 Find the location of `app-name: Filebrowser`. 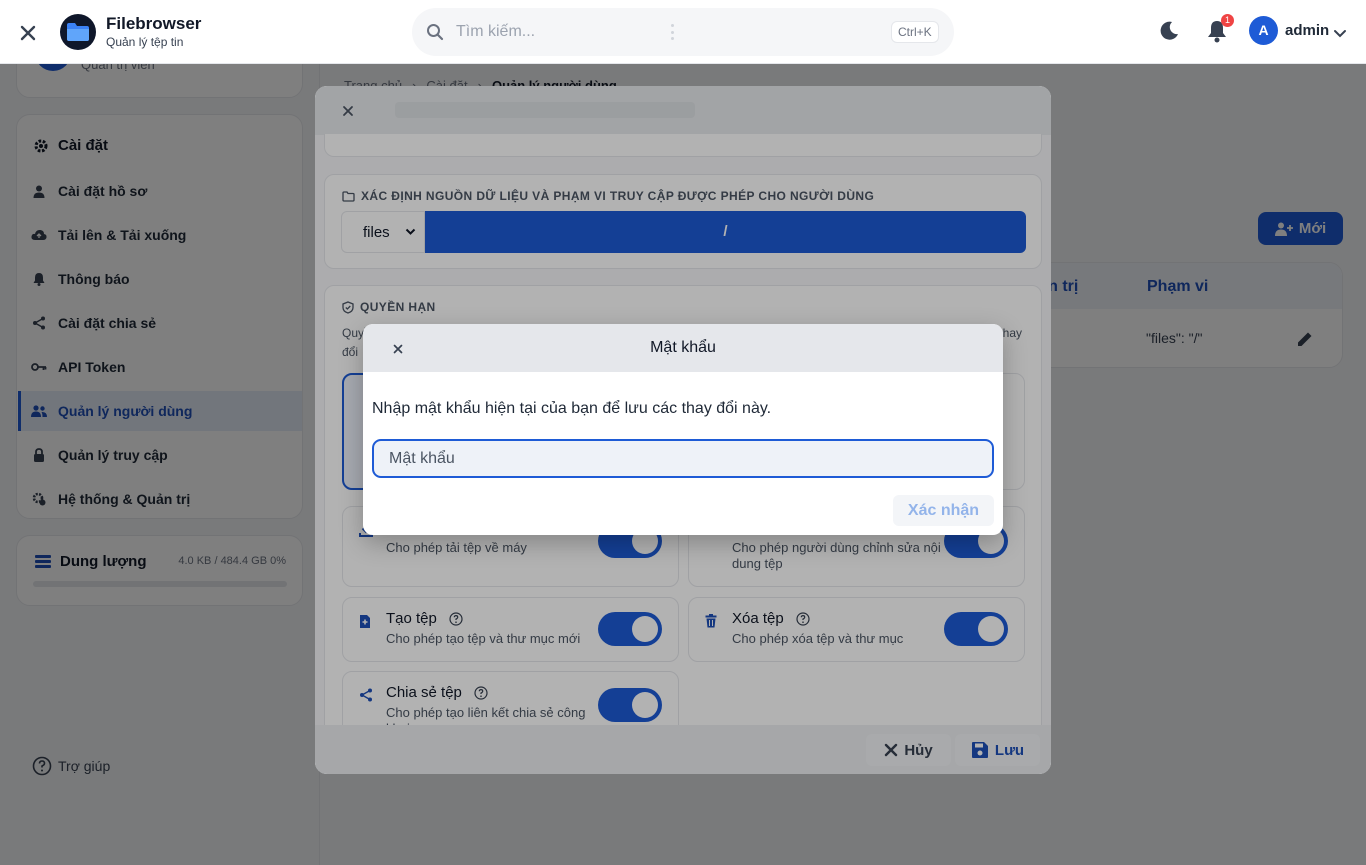

app-name: Filebrowser is located at coordinates (154, 23).